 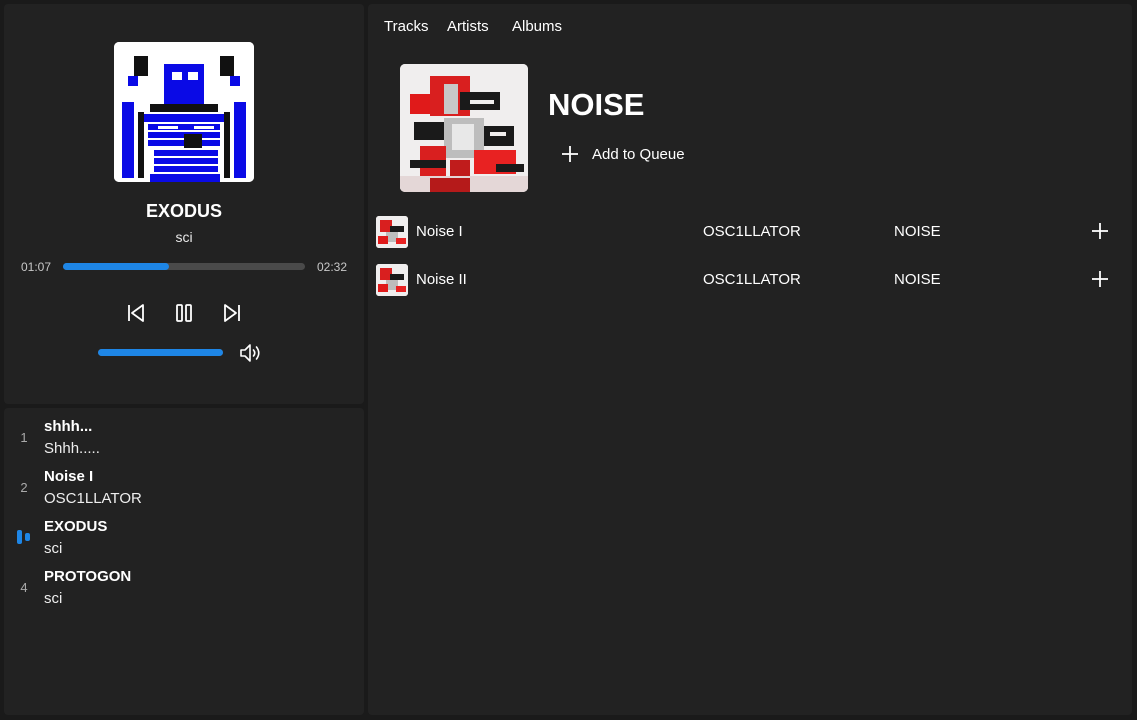 I want to click on add-to-queue-label: Add to Queue, so click(x=638, y=154).